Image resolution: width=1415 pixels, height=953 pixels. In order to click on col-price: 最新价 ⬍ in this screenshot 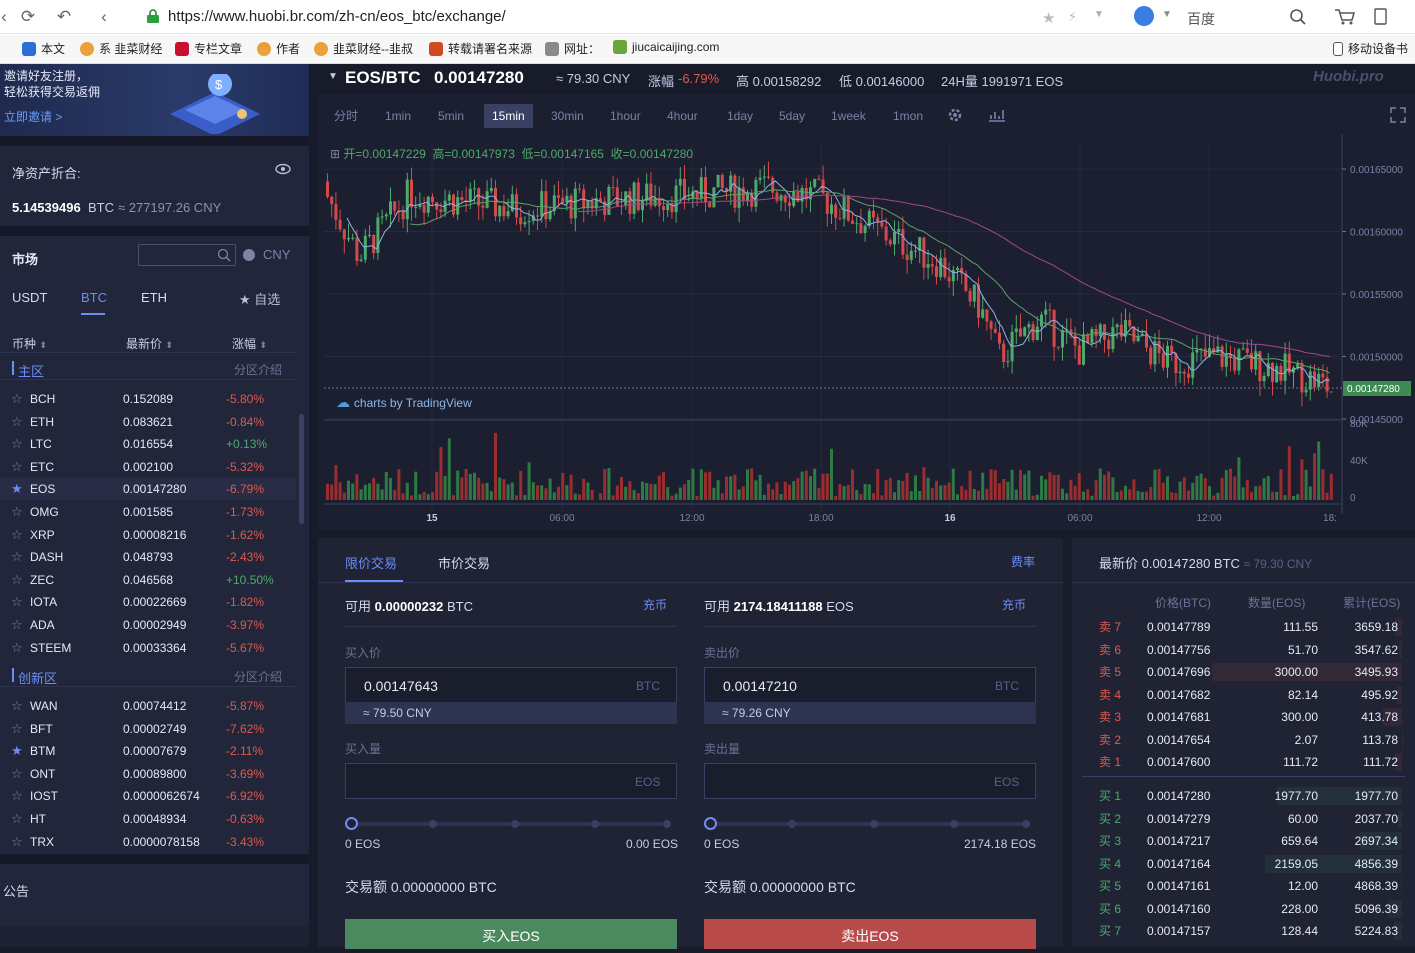, I will do `click(149, 343)`.